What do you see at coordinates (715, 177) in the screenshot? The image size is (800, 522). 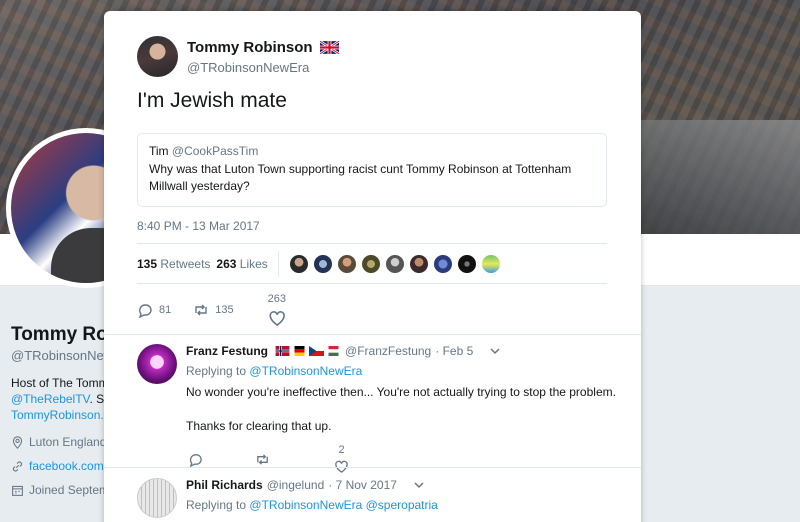 I see `banner-photo-detail` at bounding box center [715, 177].